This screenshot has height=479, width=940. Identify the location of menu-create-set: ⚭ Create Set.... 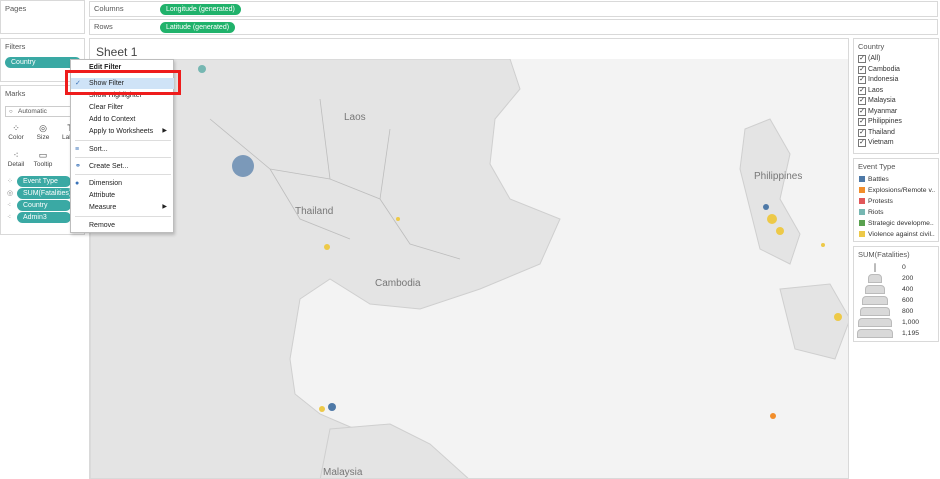
(122, 166).